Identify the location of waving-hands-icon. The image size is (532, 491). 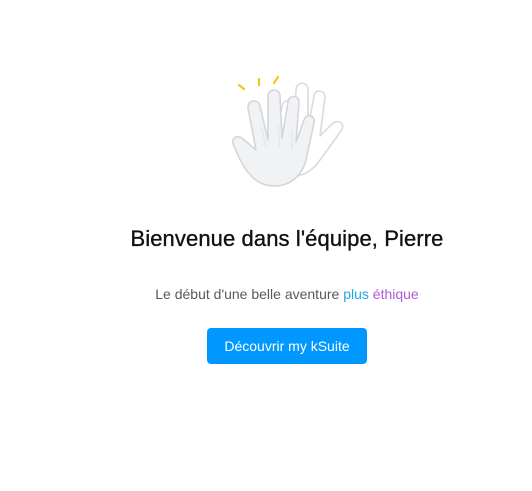
(287, 131).